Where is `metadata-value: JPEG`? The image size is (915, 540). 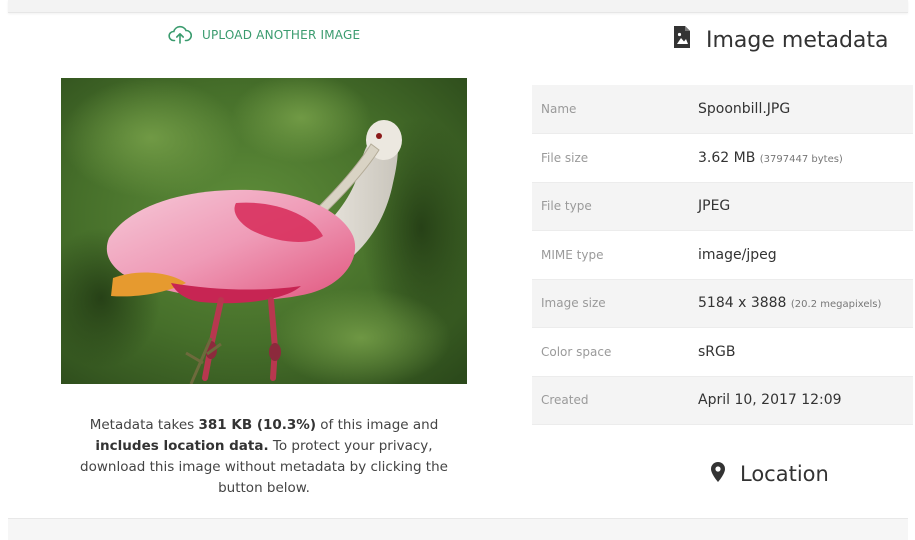 metadata-value: JPEG is located at coordinates (805, 206).